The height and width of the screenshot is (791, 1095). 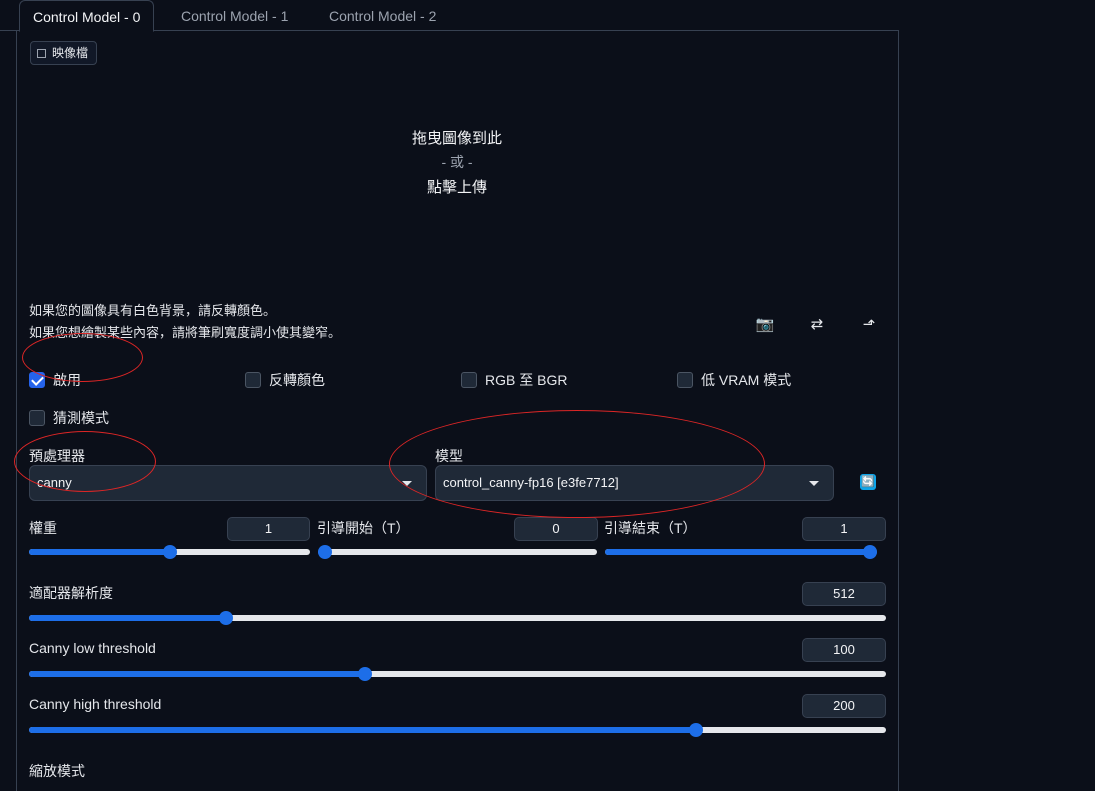 What do you see at coordinates (228, 483) in the screenshot?
I see `preprocessor-select: canny` at bounding box center [228, 483].